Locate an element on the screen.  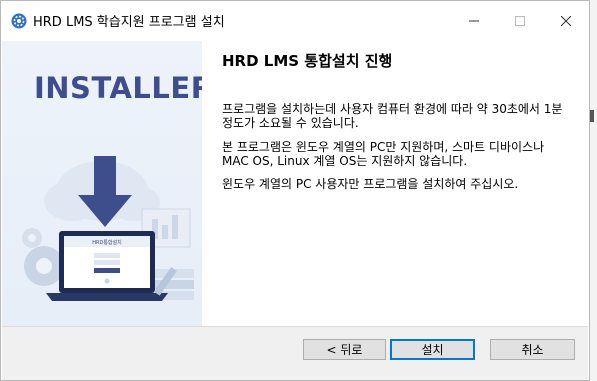
close-icon is located at coordinates (566, 21).